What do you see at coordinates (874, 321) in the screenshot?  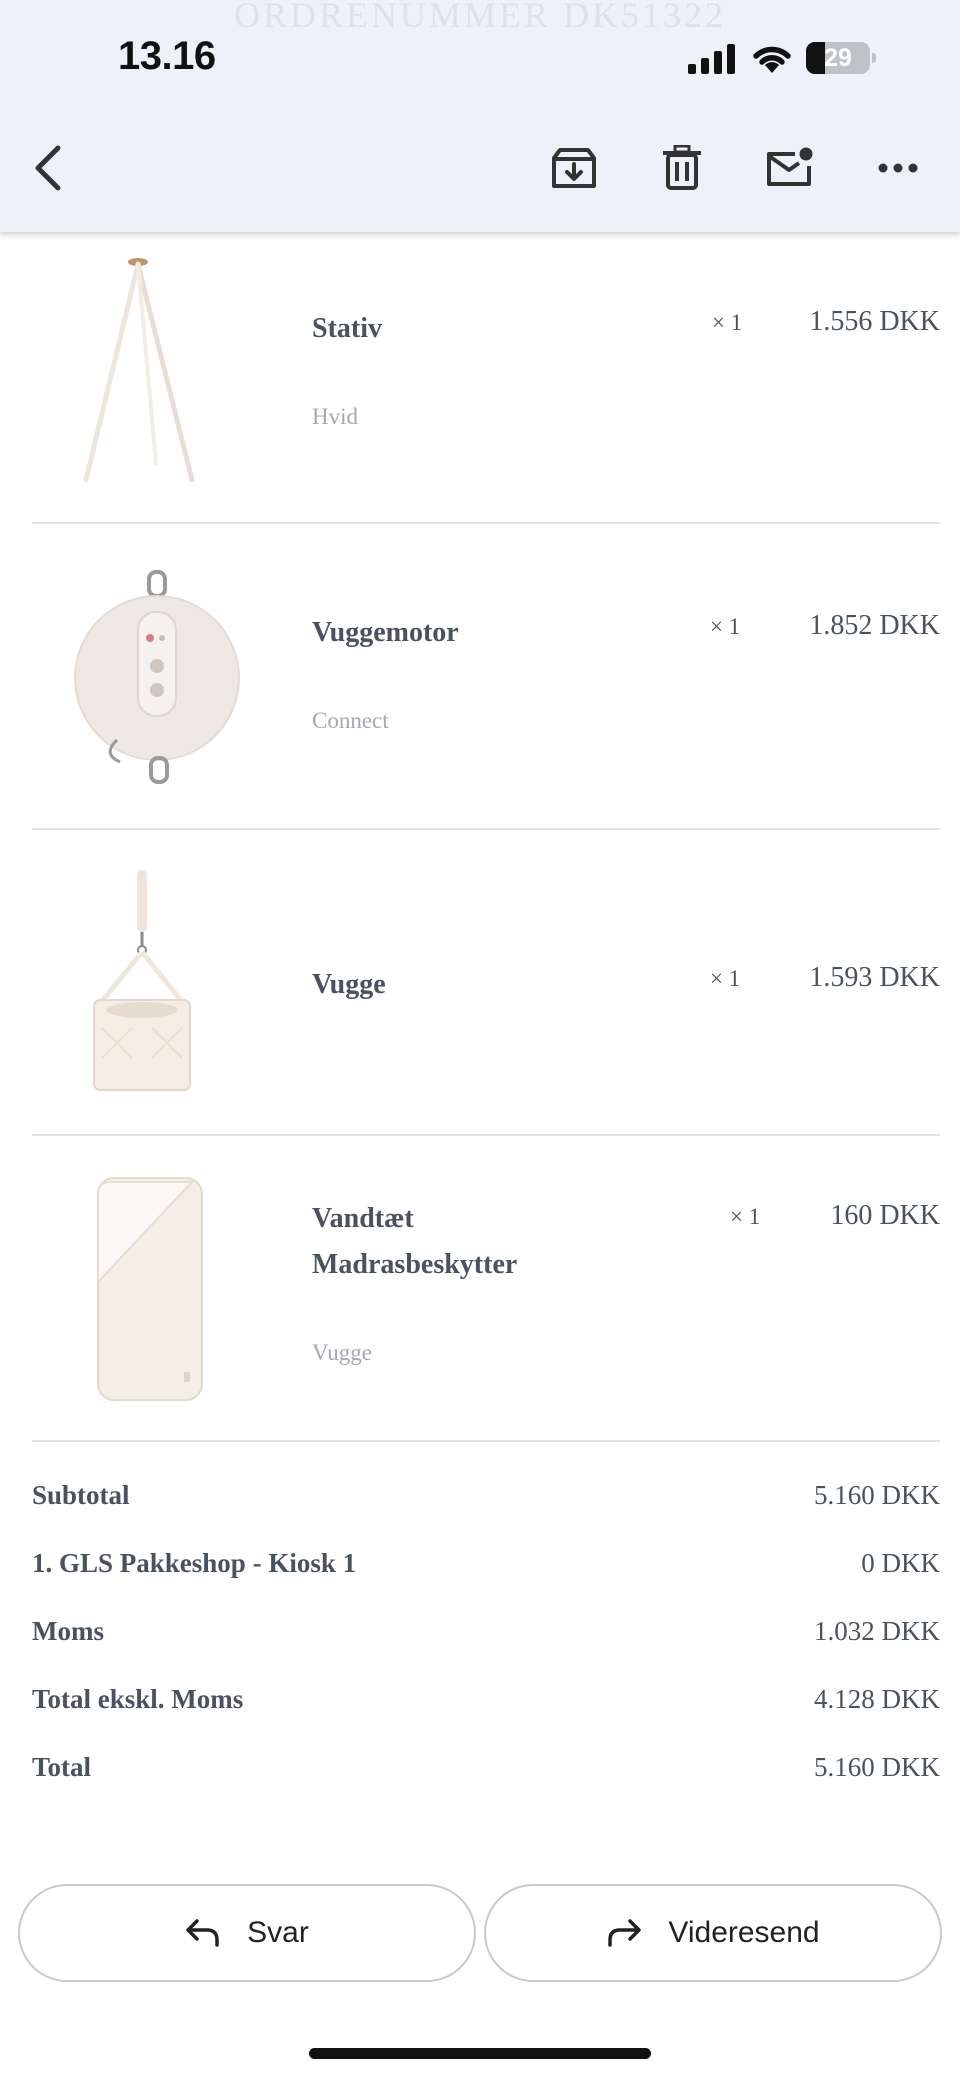 I see `product-price: 1.556 DKK` at bounding box center [874, 321].